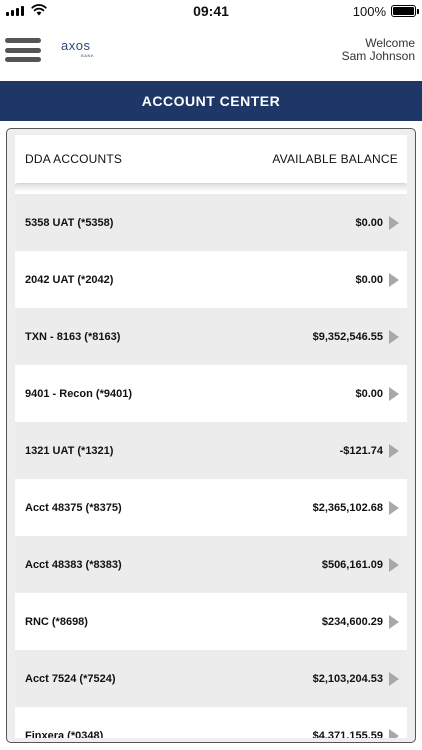 This screenshot has width=422, height=750. I want to click on svg-text: axos, so click(75, 45).